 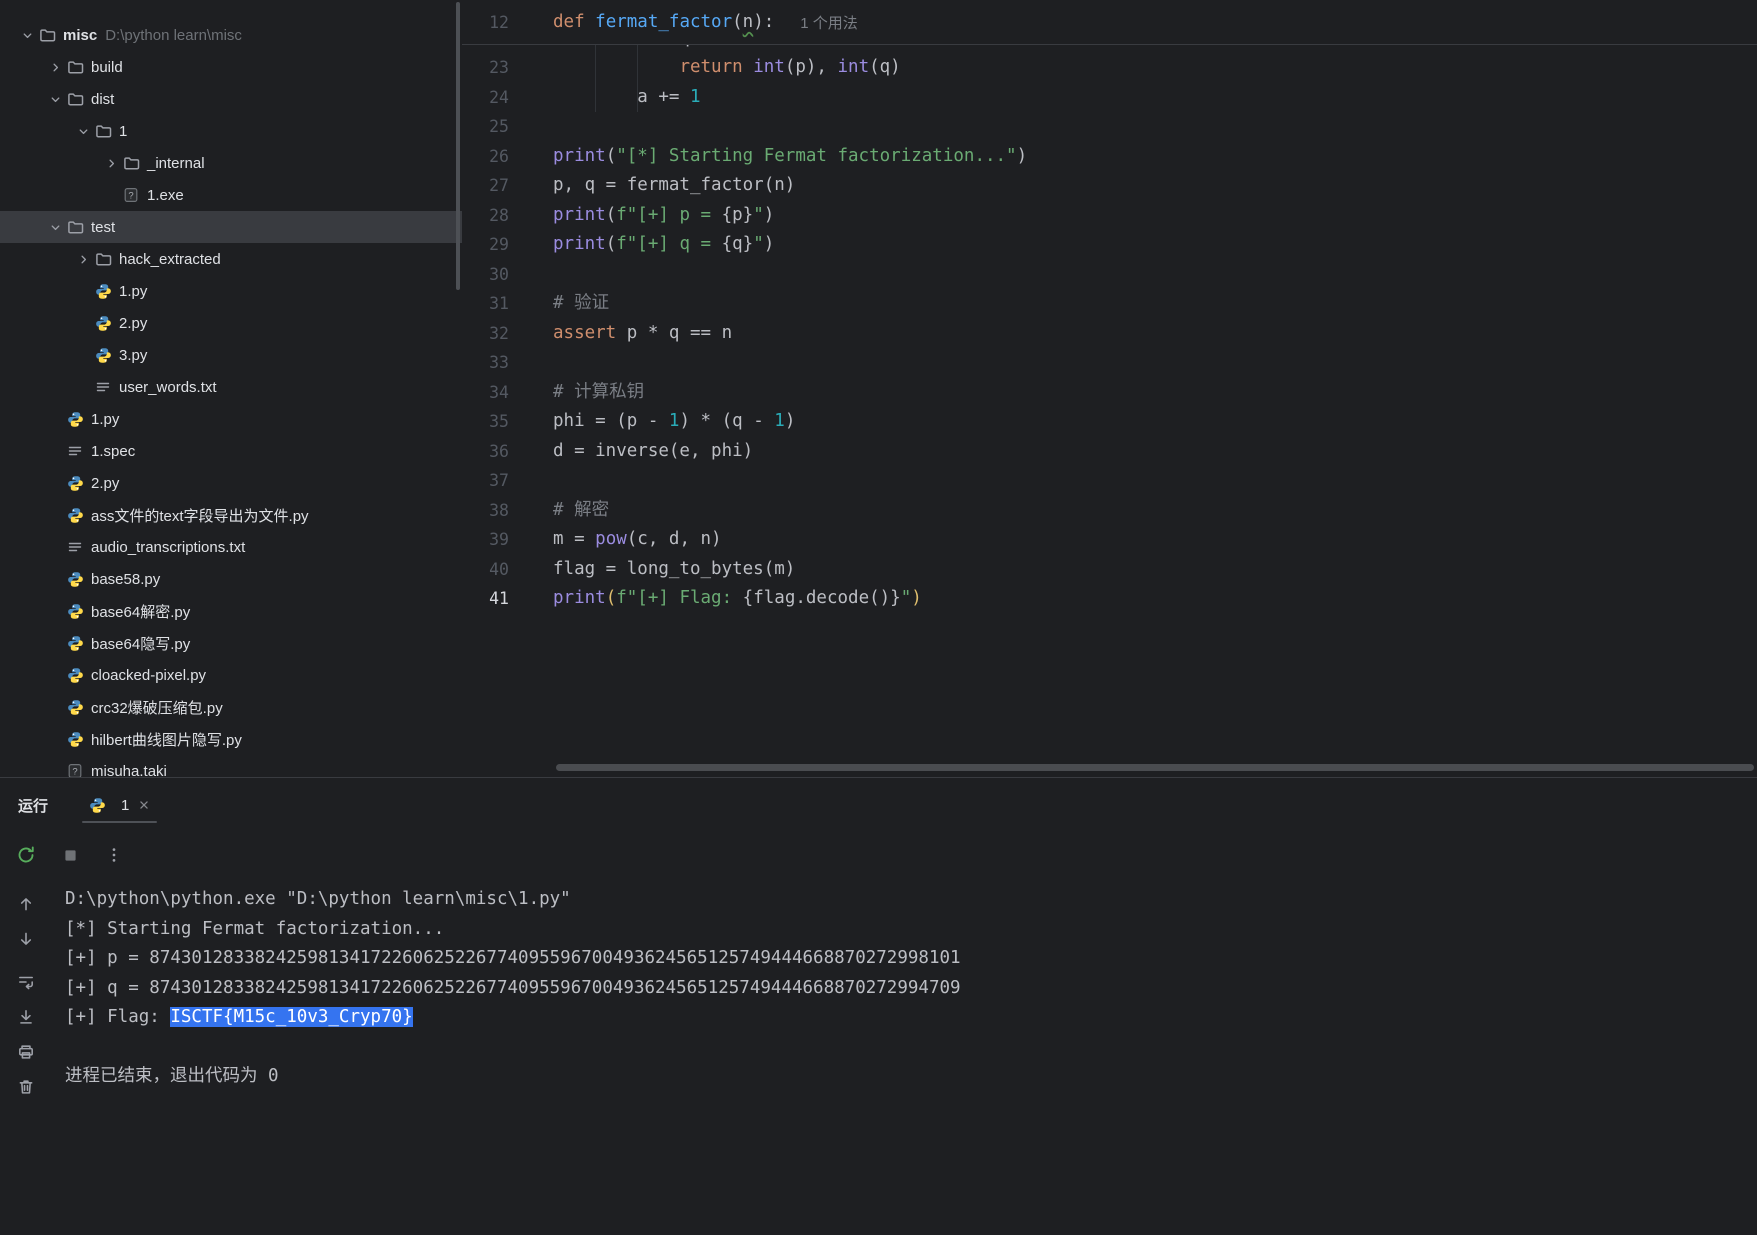 I want to click on code-line: 28 print(f"[+] p = {p}"), so click(x=1109, y=216).